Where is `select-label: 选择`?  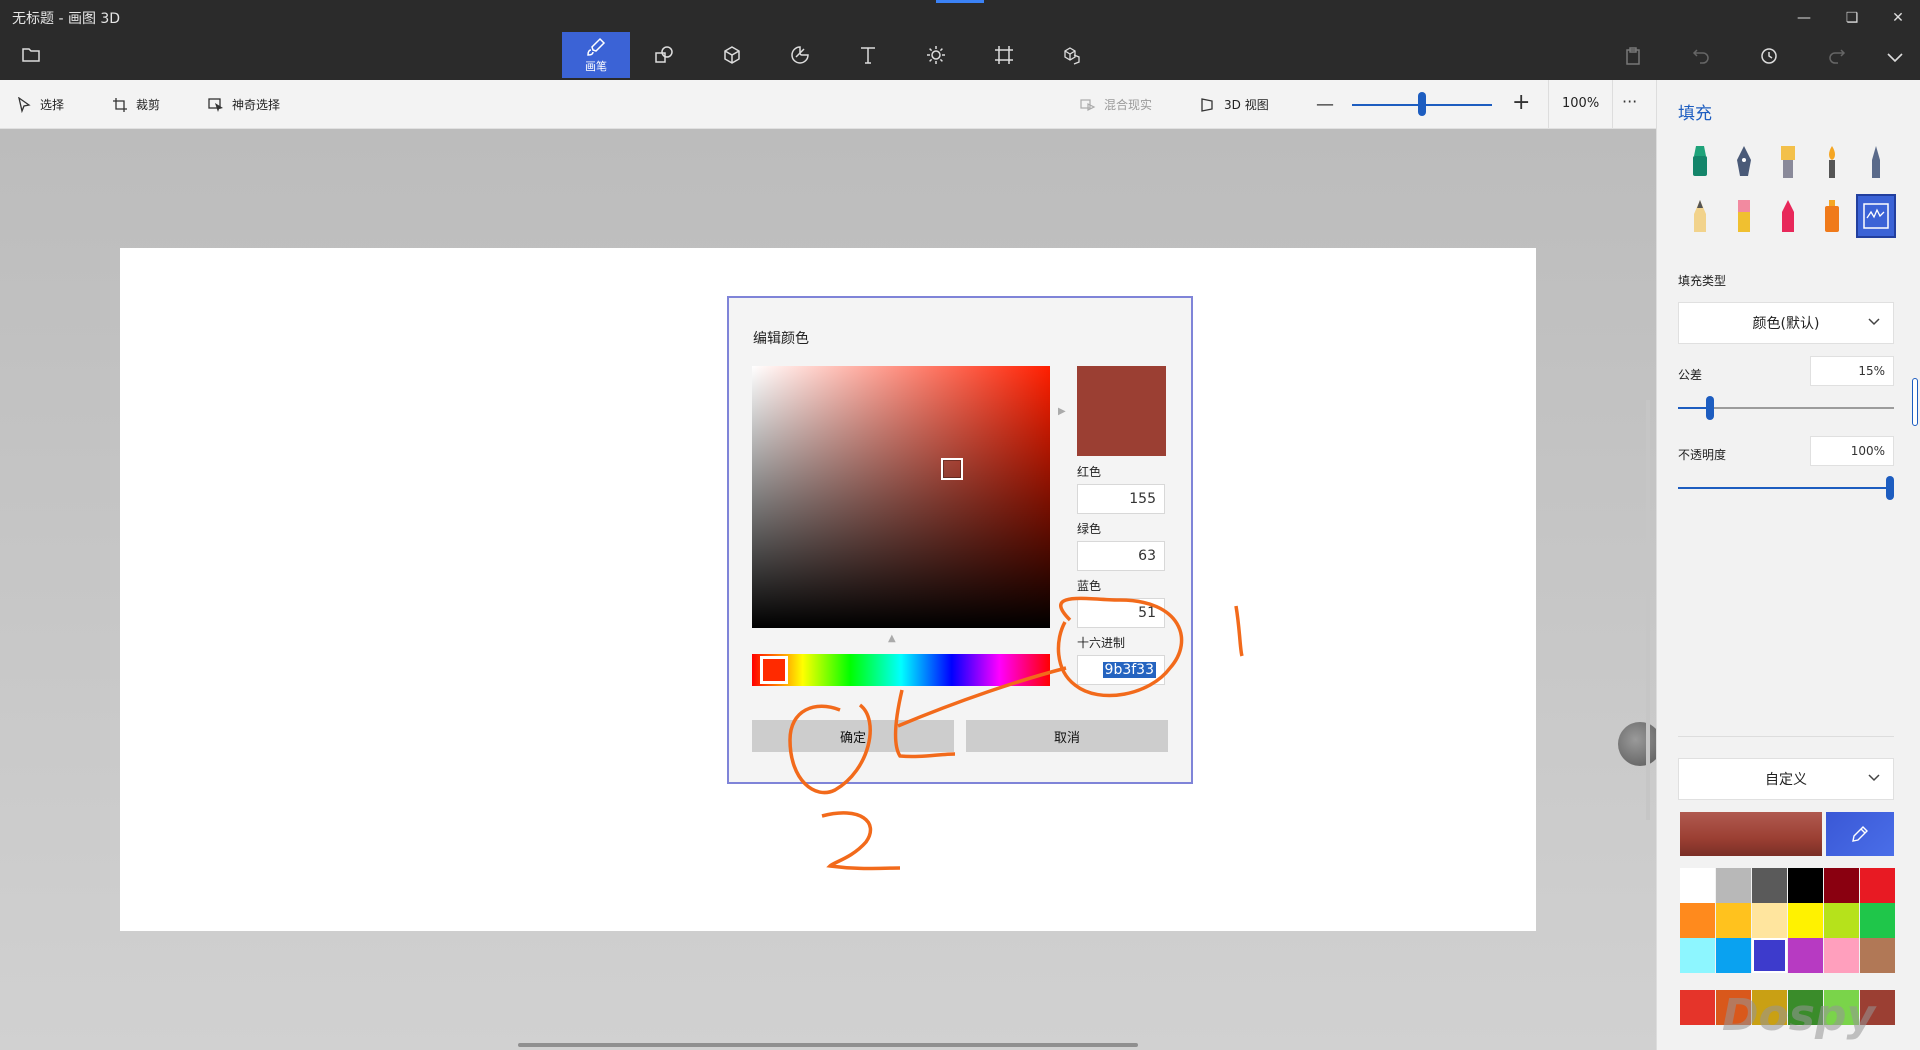 select-label: 选择 is located at coordinates (52, 105).